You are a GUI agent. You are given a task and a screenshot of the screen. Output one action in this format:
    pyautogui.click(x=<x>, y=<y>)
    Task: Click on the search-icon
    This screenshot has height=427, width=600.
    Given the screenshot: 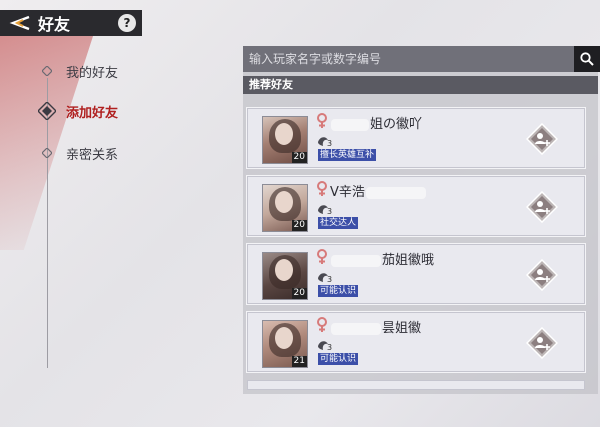 What is the action you would take?
    pyautogui.click(x=587, y=59)
    